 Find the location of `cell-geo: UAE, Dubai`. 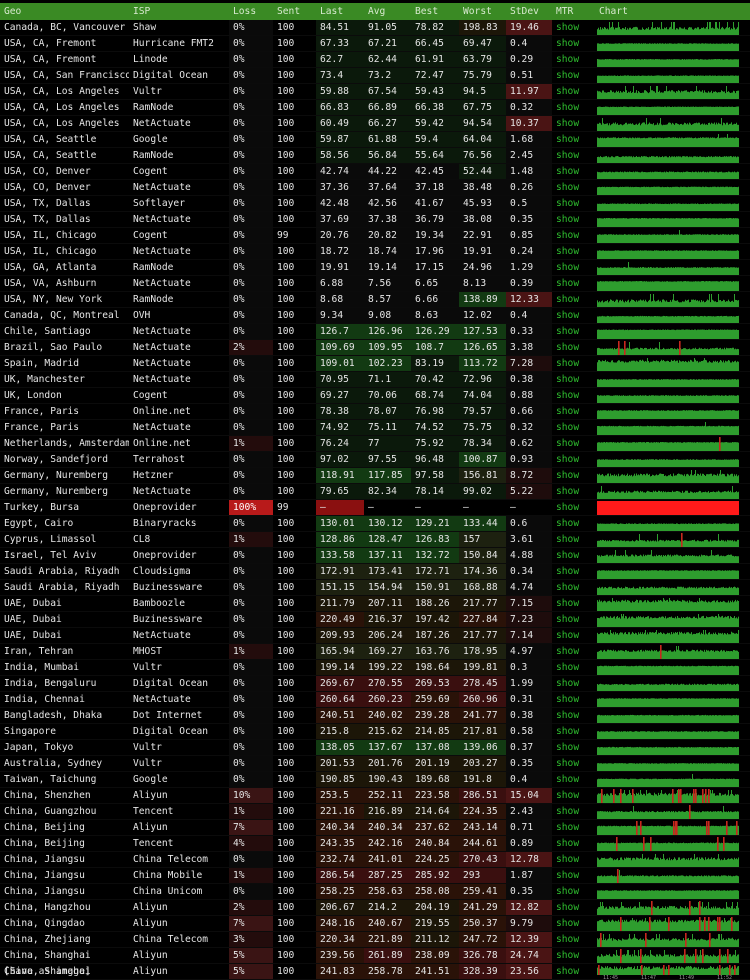

cell-geo: UAE, Dubai is located at coordinates (64, 619).